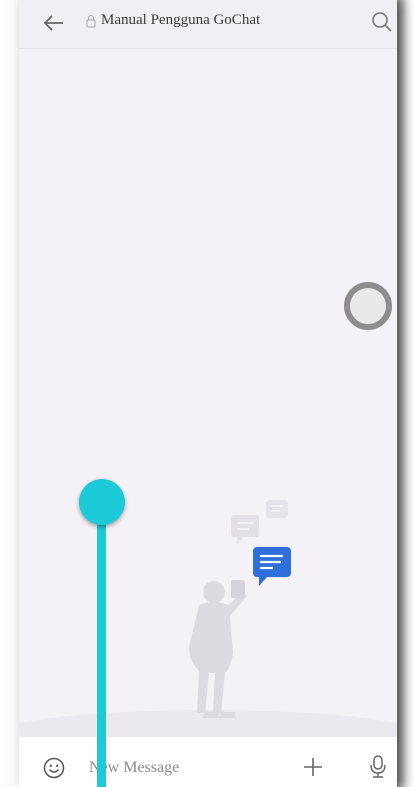 The width and height of the screenshot is (414, 787). Describe the element at coordinates (382, 22) in the screenshot. I see `search-icon` at that location.